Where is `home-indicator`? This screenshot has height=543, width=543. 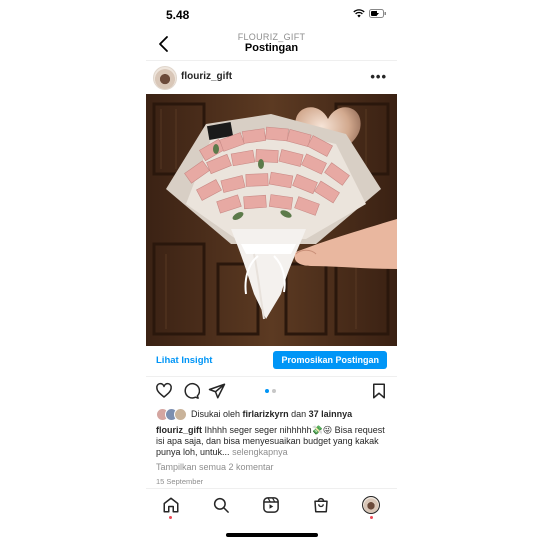 home-indicator is located at coordinates (272, 535).